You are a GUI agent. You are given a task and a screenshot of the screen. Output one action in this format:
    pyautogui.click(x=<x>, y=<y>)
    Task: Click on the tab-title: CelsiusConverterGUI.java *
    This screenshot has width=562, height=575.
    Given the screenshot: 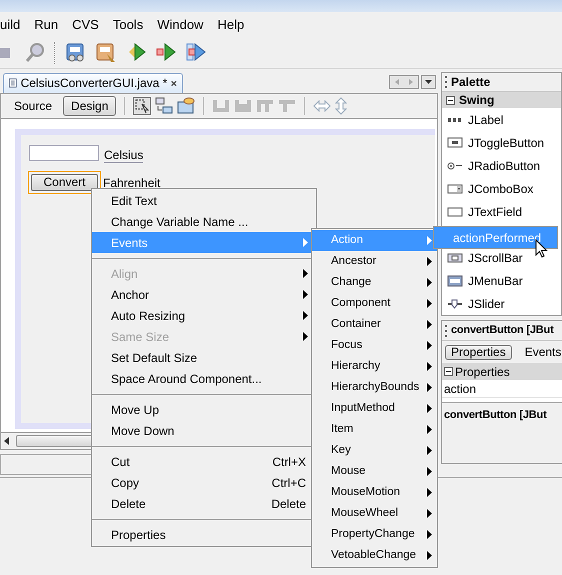 What is the action you would take?
    pyautogui.click(x=94, y=83)
    